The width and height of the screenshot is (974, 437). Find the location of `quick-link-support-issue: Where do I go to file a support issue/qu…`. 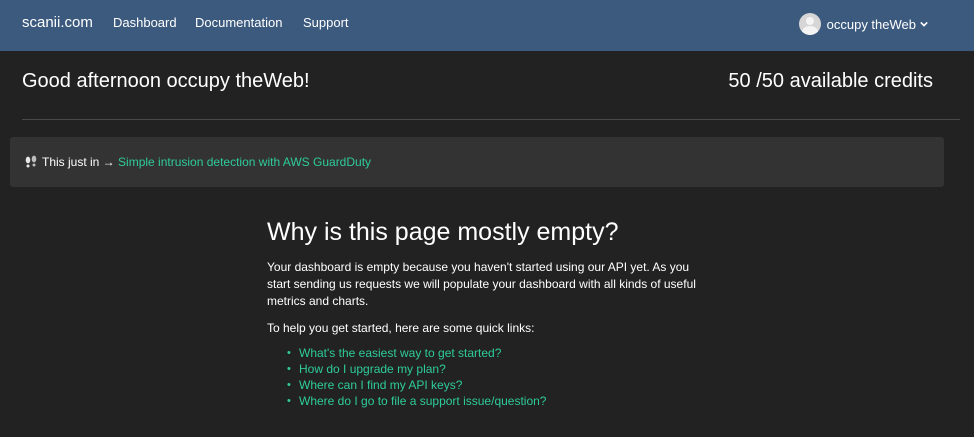

quick-link-support-issue: Where do I go to file a support issue/qu… is located at coordinates (422, 401).